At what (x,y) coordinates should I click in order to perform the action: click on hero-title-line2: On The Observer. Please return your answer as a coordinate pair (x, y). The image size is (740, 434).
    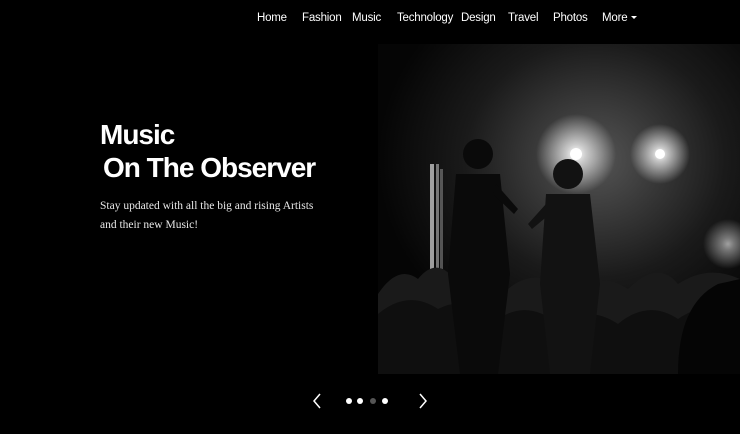
    Looking at the image, I should click on (209, 167).